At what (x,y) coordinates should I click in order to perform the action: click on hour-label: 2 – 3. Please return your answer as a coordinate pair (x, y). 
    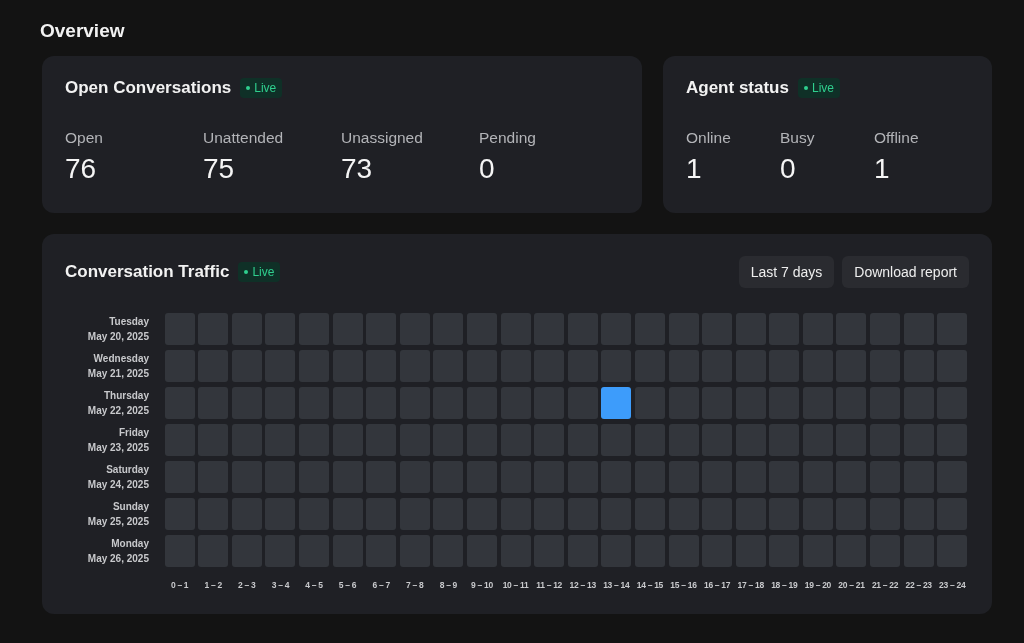
    Looking at the image, I should click on (247, 585).